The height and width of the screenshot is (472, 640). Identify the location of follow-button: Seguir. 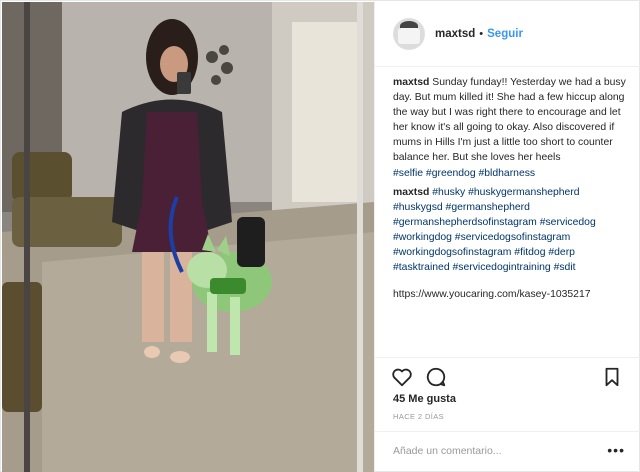
(505, 34).